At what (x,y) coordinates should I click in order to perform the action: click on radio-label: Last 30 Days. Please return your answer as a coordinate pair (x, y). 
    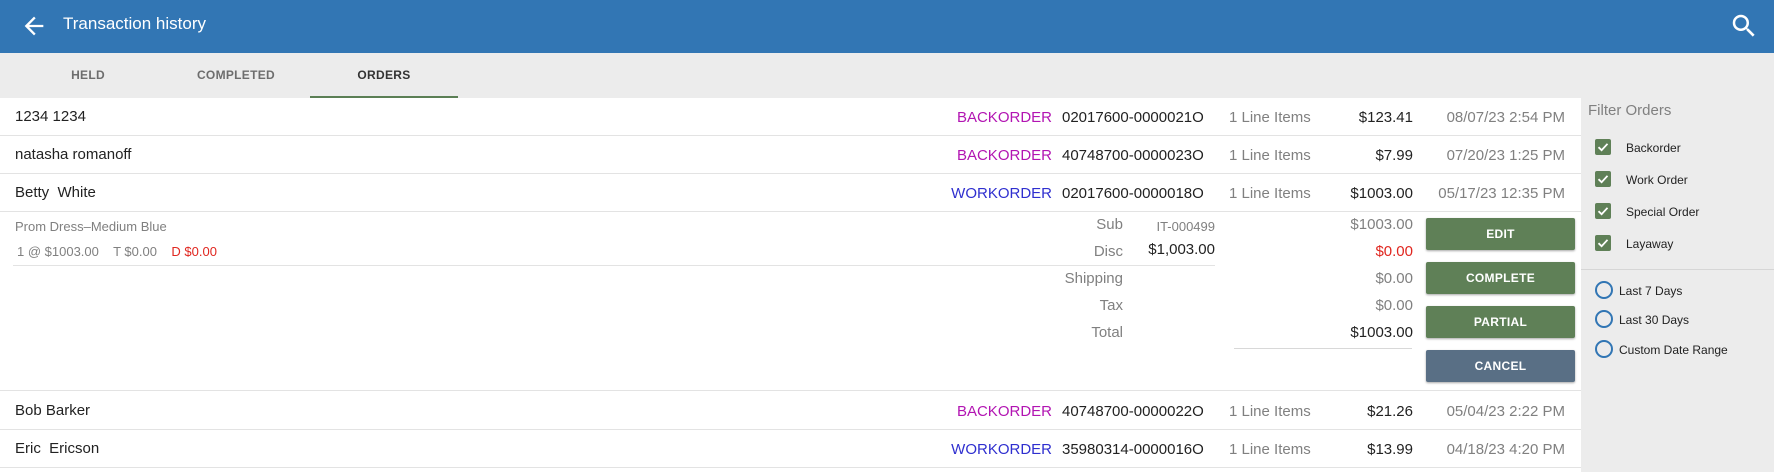
    Looking at the image, I should click on (1654, 320).